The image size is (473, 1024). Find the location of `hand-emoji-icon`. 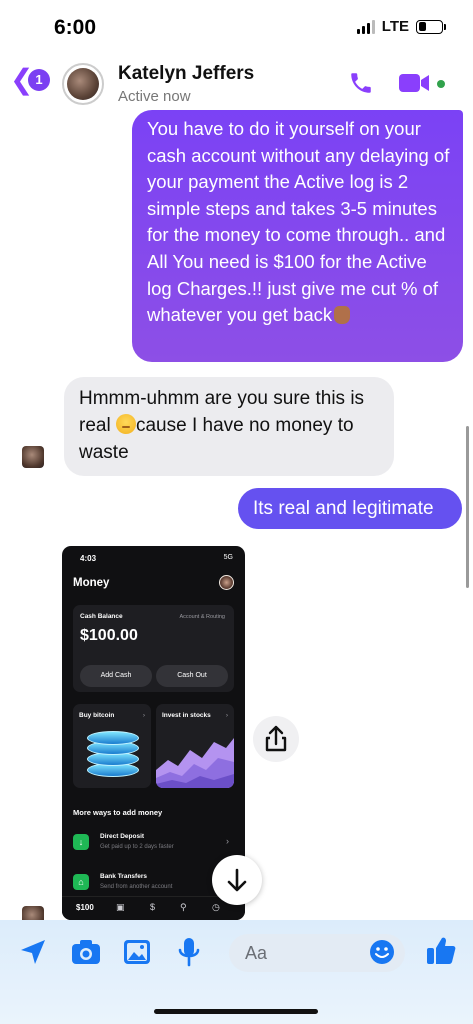

hand-emoji-icon is located at coordinates (342, 315).